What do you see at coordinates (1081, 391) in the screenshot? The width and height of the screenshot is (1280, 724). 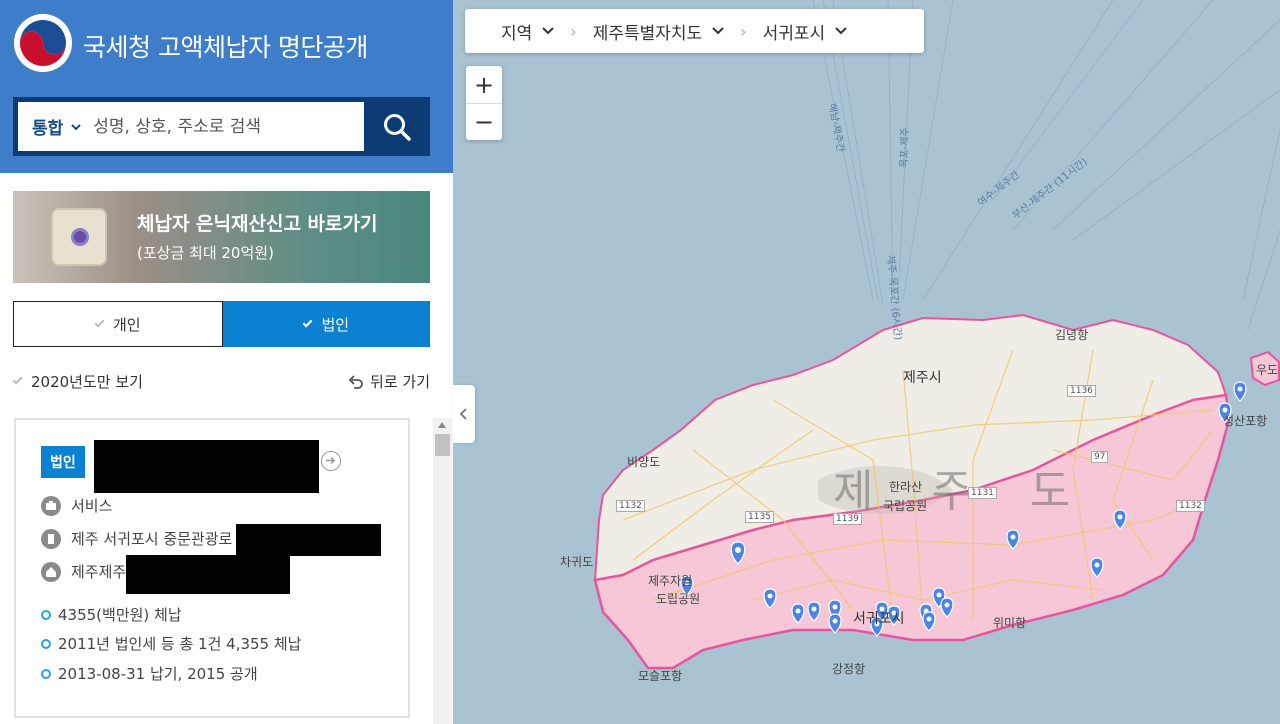 I see `road-number: 1136` at bounding box center [1081, 391].